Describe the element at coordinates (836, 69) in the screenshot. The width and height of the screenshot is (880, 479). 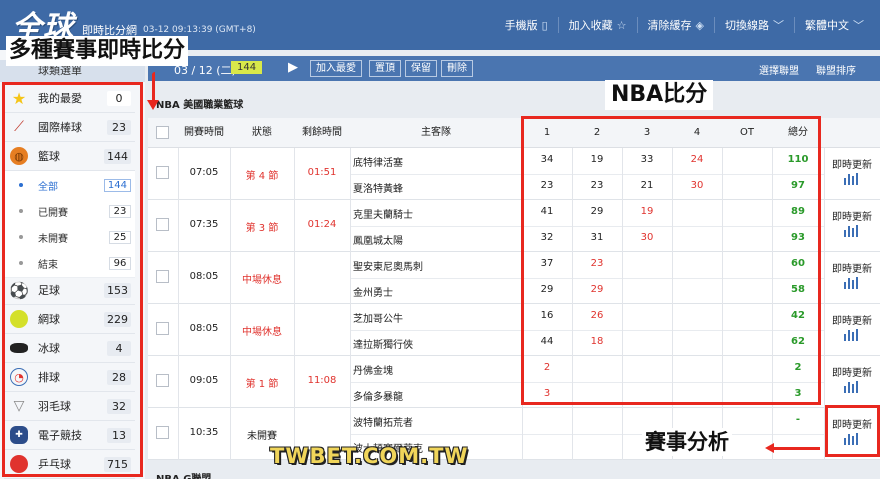
I see `league-sort-button: 聯盟排序` at that location.